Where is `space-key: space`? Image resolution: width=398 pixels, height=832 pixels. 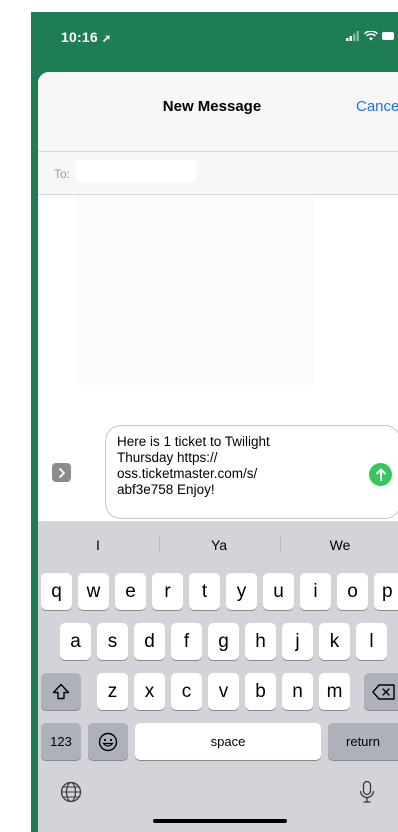
space-key: space is located at coordinates (228, 741).